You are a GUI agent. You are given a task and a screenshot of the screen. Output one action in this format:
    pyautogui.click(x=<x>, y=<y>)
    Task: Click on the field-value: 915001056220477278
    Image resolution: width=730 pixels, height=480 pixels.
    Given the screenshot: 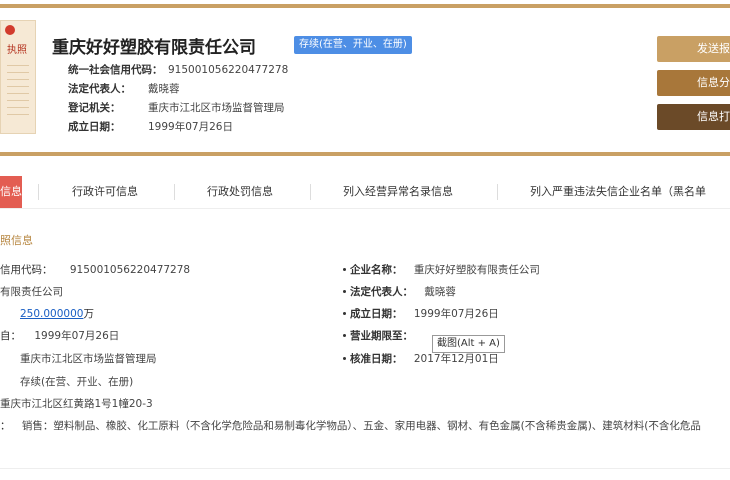 What is the action you would take?
    pyautogui.click(x=130, y=270)
    